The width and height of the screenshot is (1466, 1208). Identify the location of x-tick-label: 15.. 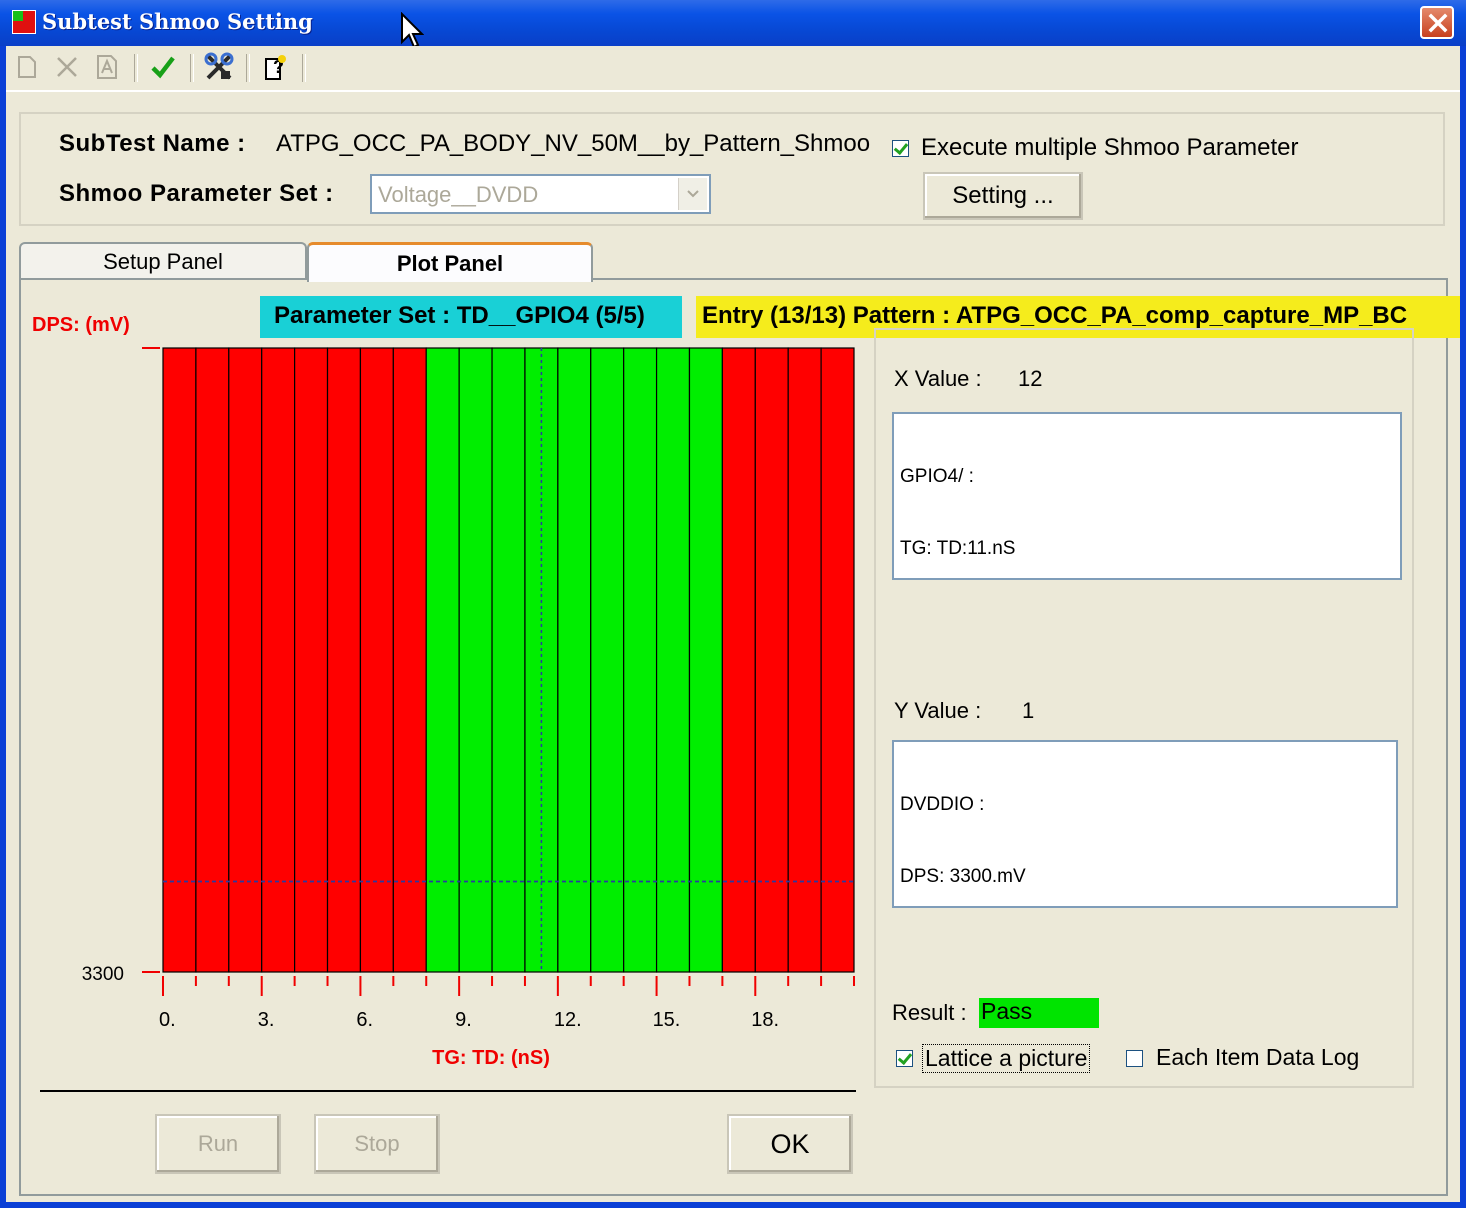
(667, 1020).